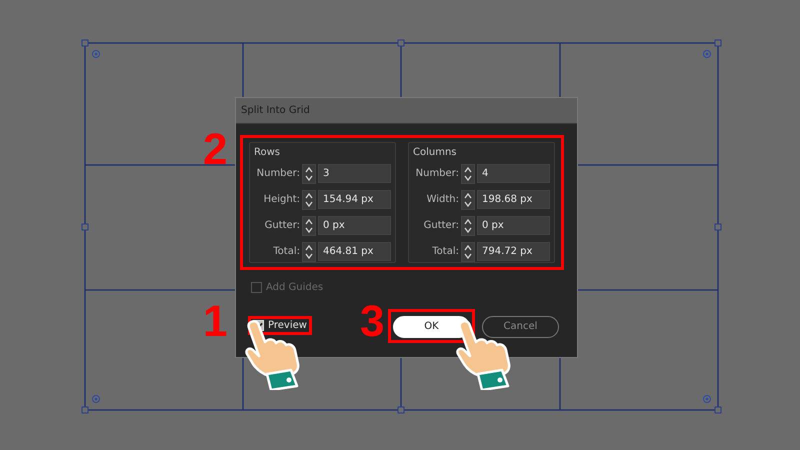 Image resolution: width=800 pixels, height=450 pixels. I want to click on step-number: 3, so click(372, 322).